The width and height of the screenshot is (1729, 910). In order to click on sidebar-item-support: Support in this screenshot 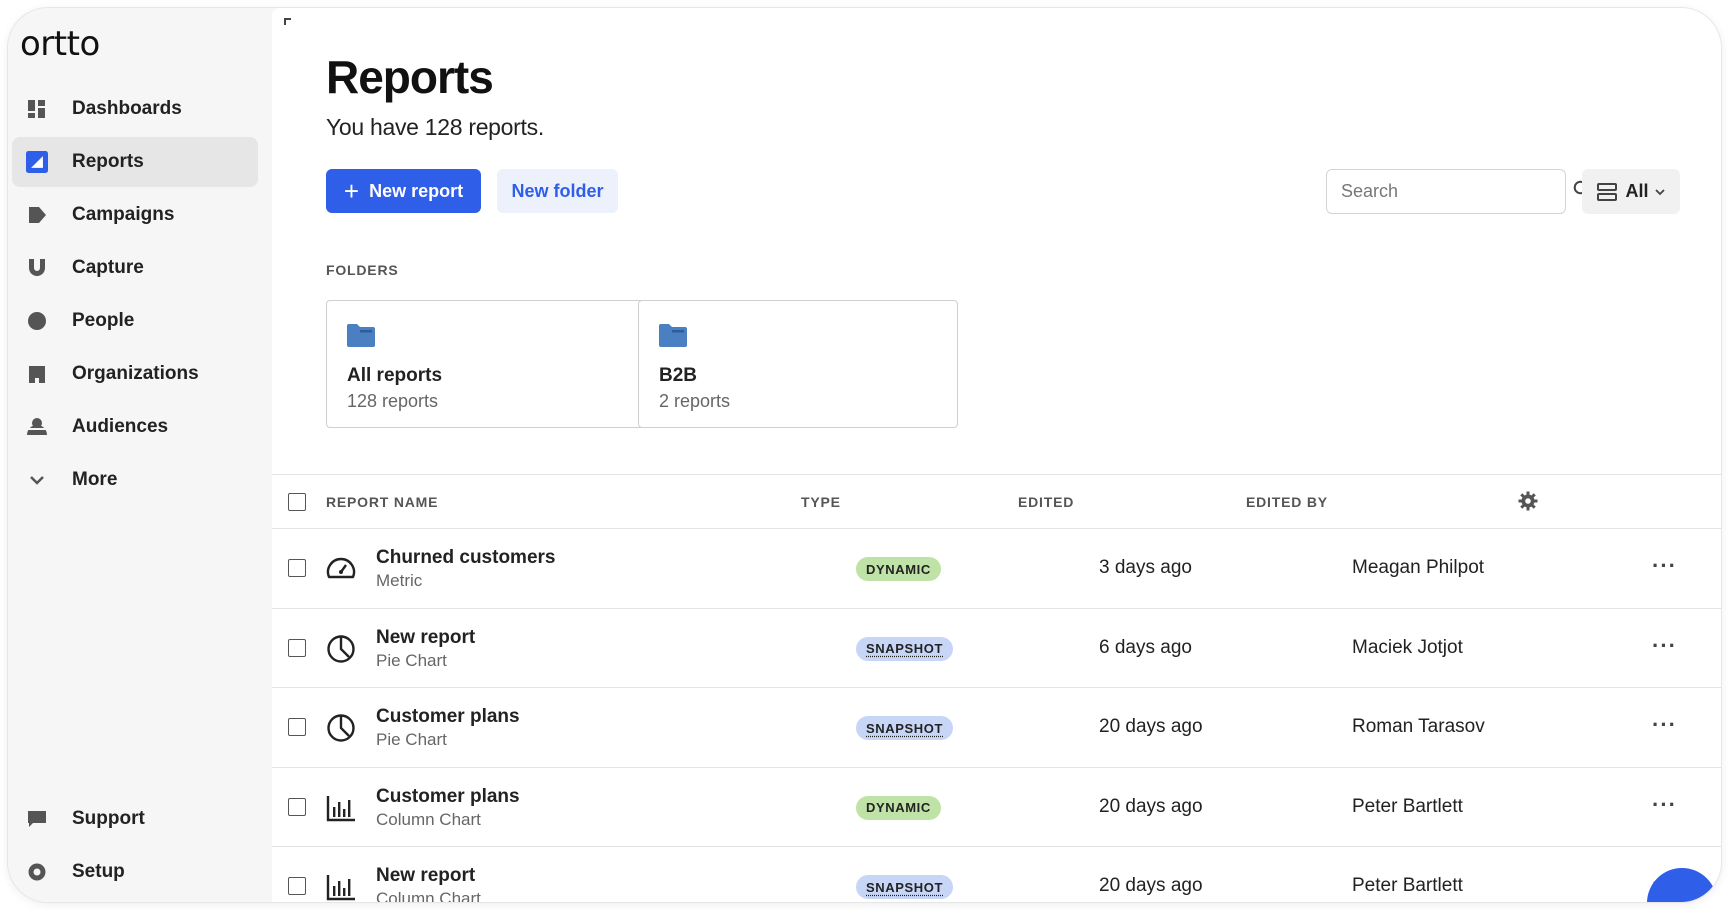, I will do `click(135, 819)`.